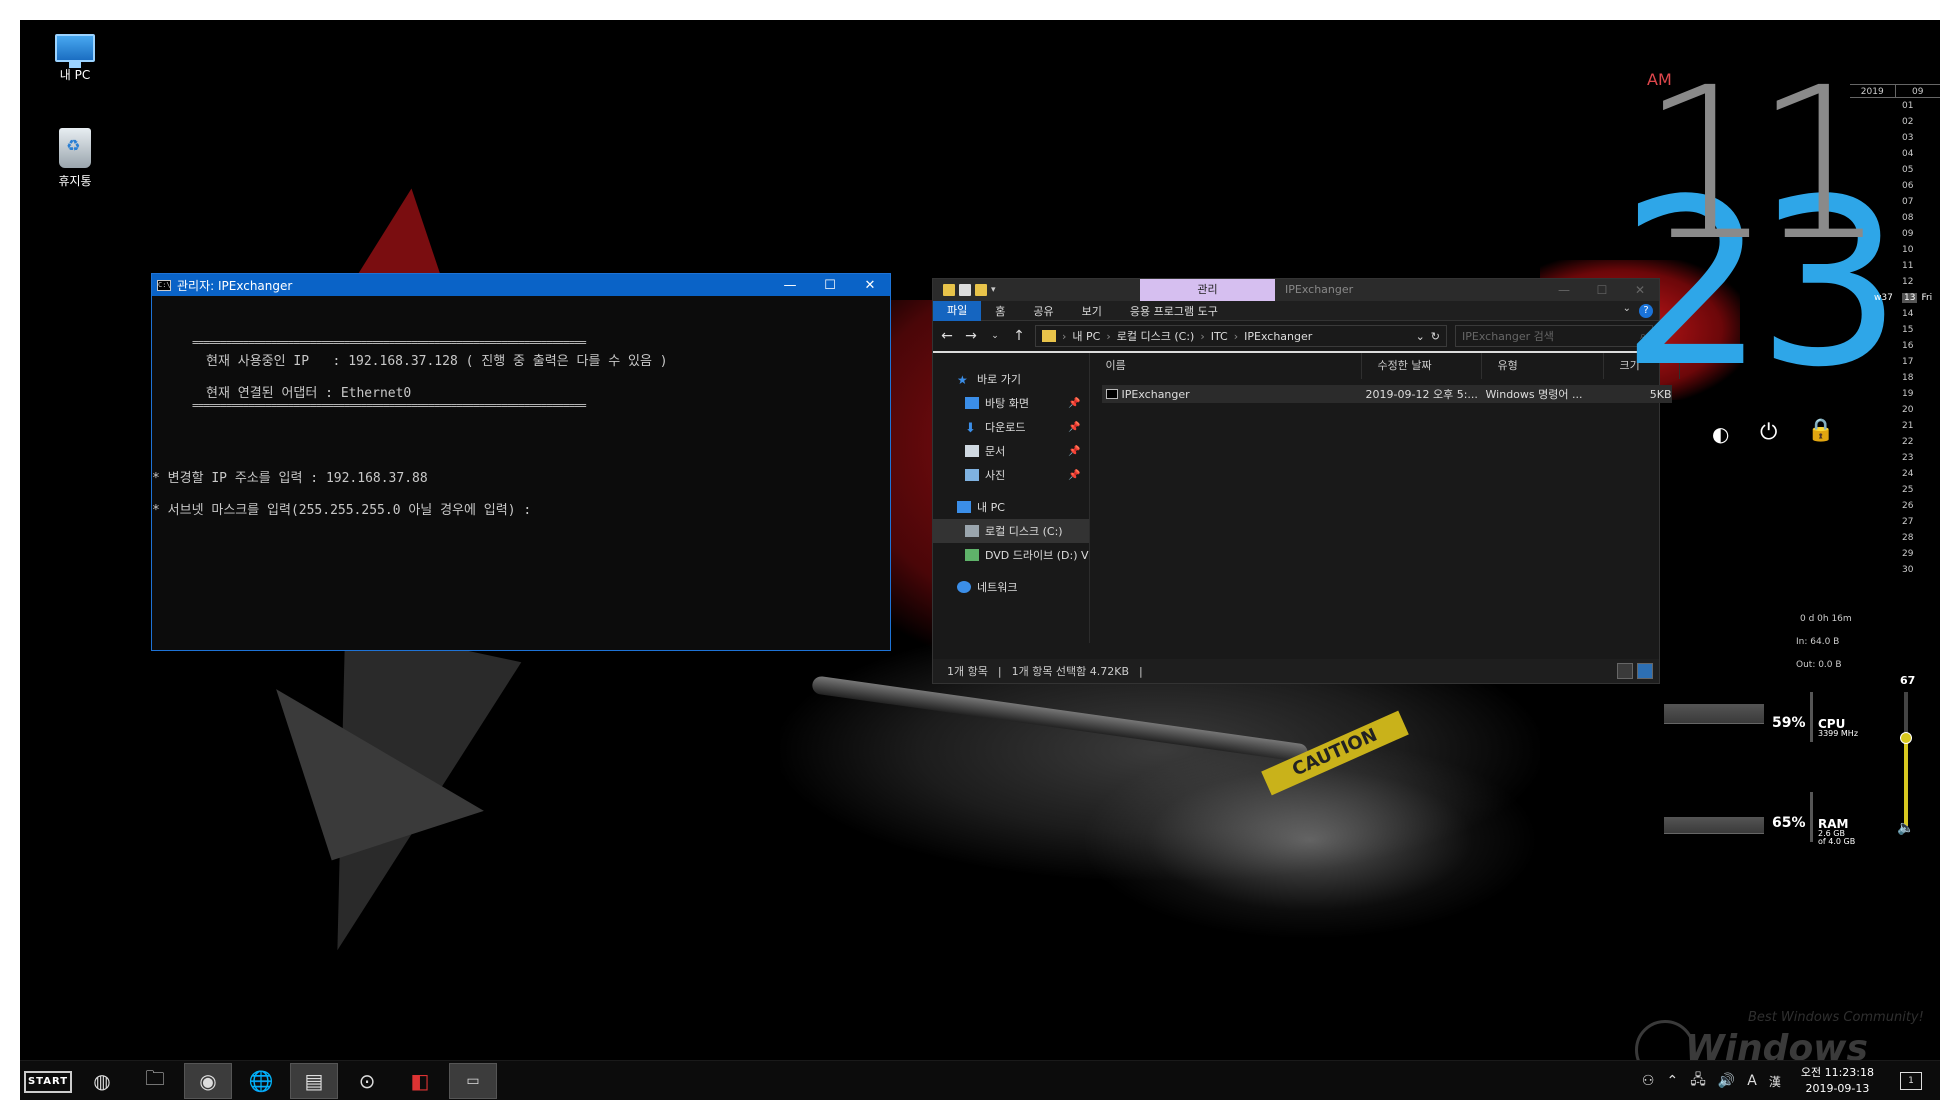 Image resolution: width=1960 pixels, height=1120 pixels. I want to click on nav-local-disk: 로컬 디스크 (C:), so click(1011, 531).